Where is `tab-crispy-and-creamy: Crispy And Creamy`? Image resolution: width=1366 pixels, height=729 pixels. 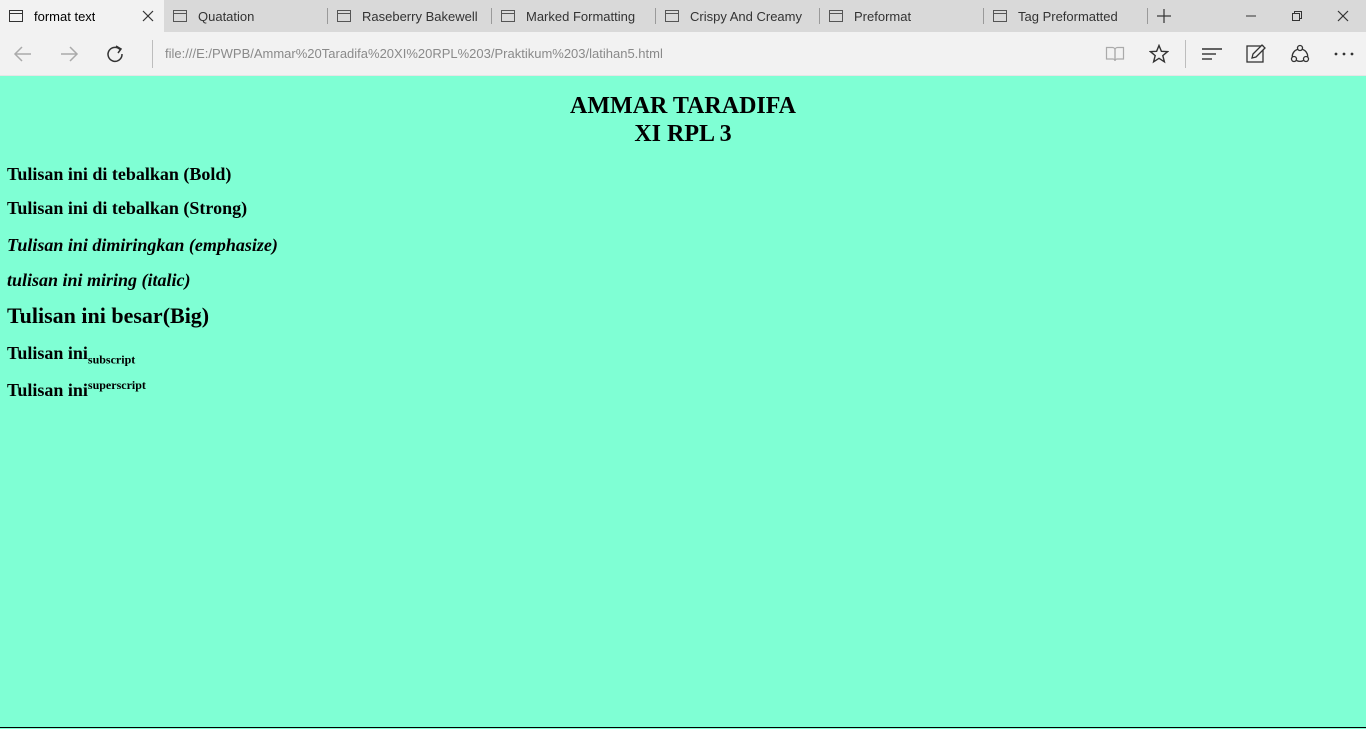
tab-crispy-and-creamy: Crispy And Creamy is located at coordinates (738, 16).